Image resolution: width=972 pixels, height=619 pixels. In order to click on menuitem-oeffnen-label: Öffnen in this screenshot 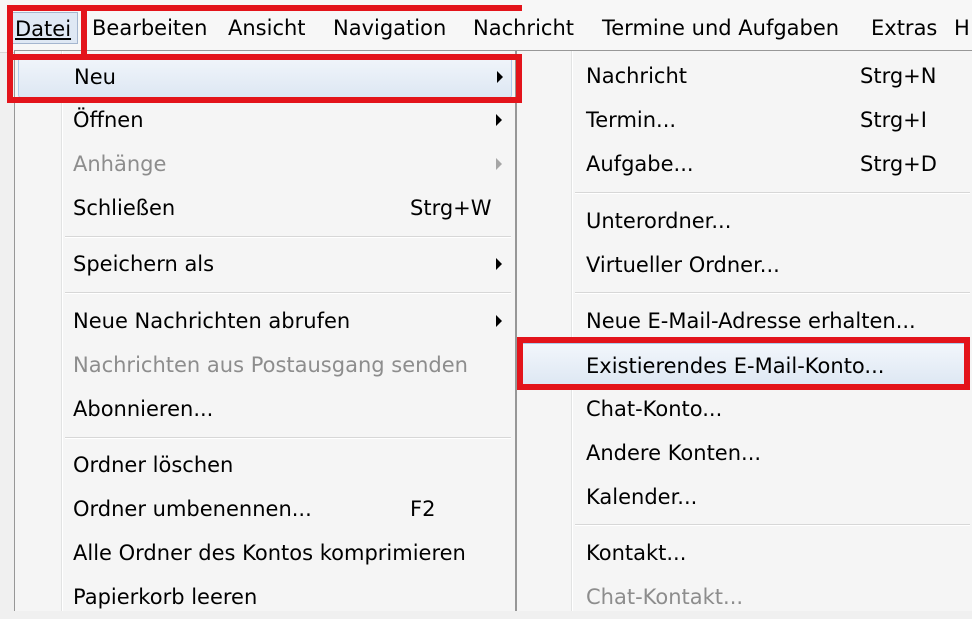, I will do `click(108, 120)`.